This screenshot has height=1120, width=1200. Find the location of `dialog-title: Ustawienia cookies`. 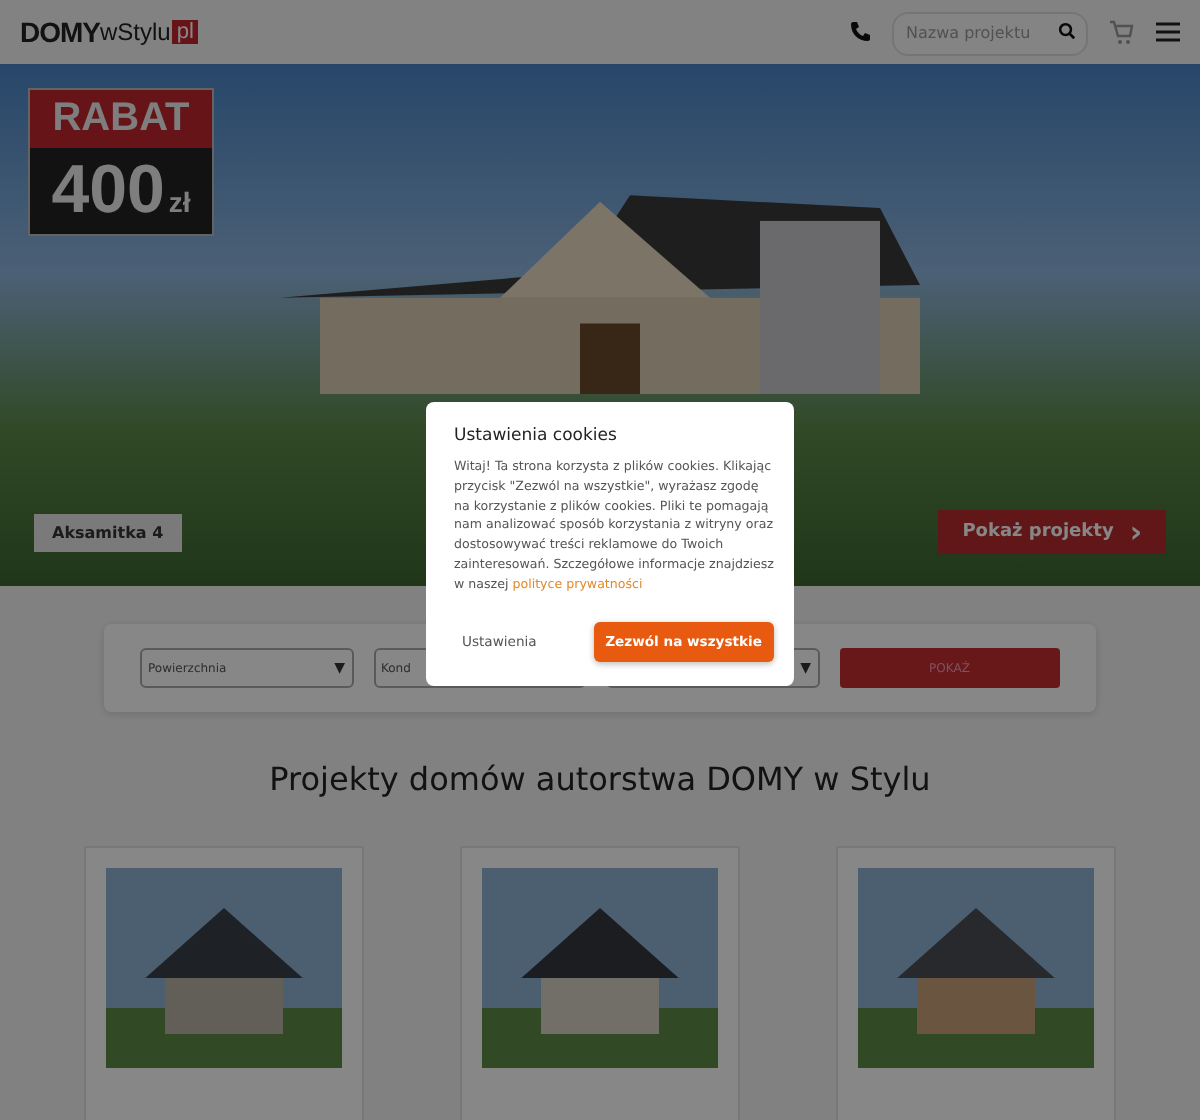

dialog-title: Ustawienia cookies is located at coordinates (536, 436).